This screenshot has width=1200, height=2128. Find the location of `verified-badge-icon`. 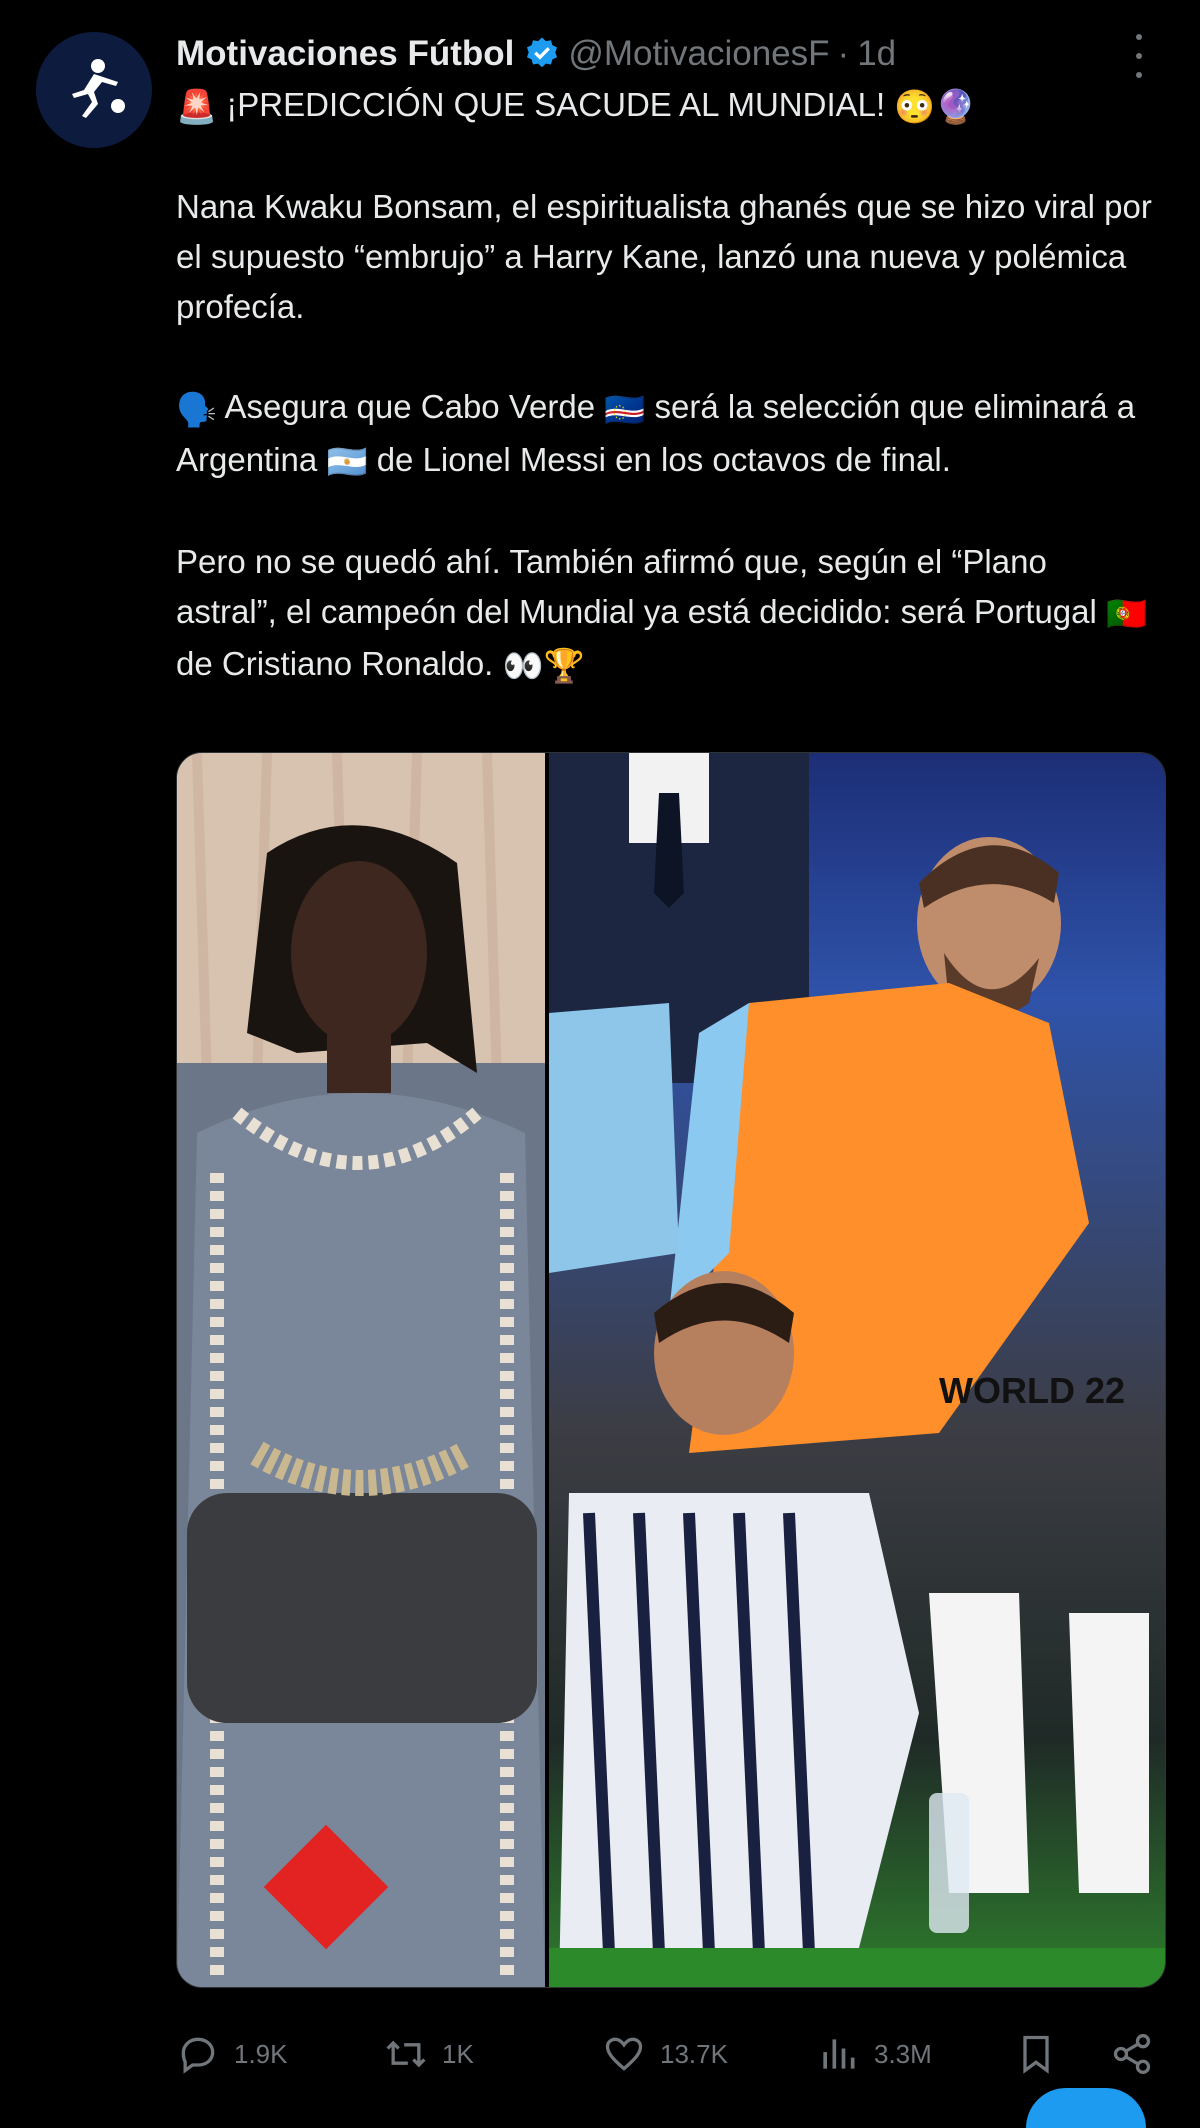

verified-badge-icon is located at coordinates (542, 52).